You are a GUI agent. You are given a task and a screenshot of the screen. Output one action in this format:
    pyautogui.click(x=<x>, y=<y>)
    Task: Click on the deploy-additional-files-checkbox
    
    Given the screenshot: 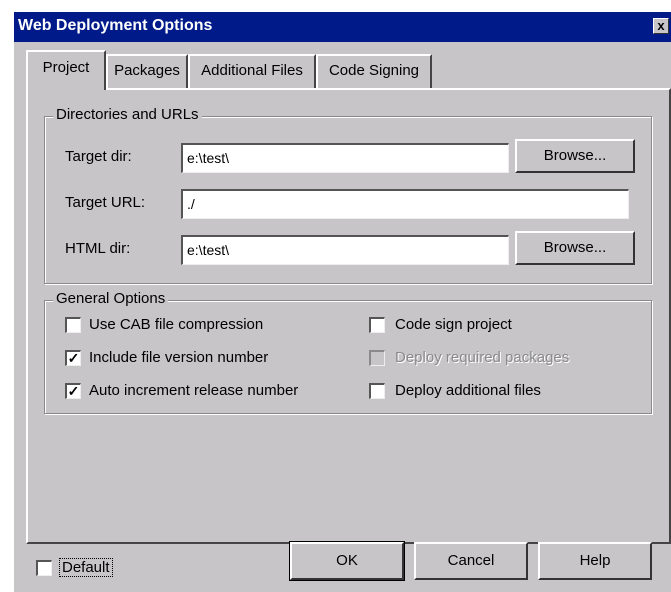 What is the action you would take?
    pyautogui.click(x=377, y=391)
    